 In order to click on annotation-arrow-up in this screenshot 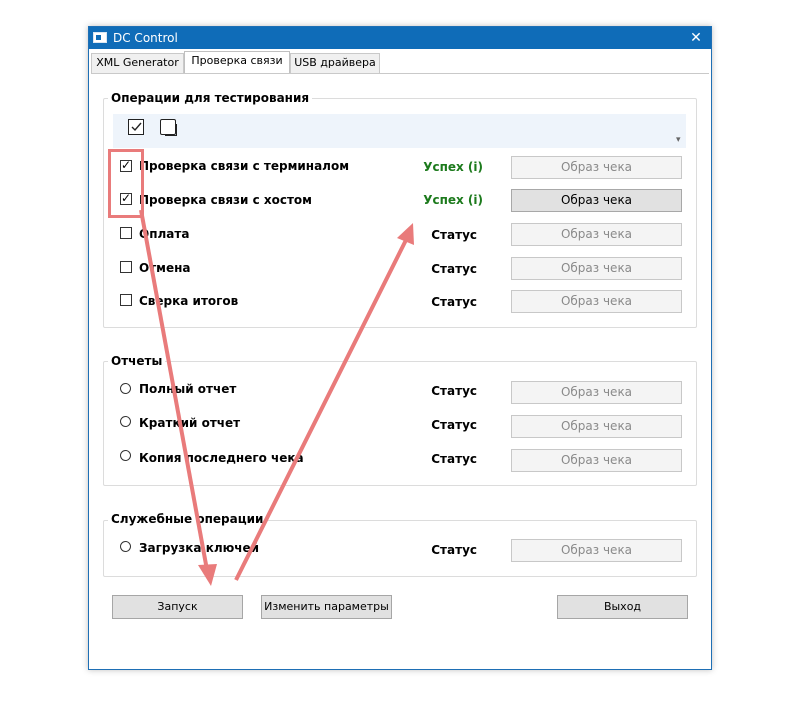, I will do `click(321, 410)`.